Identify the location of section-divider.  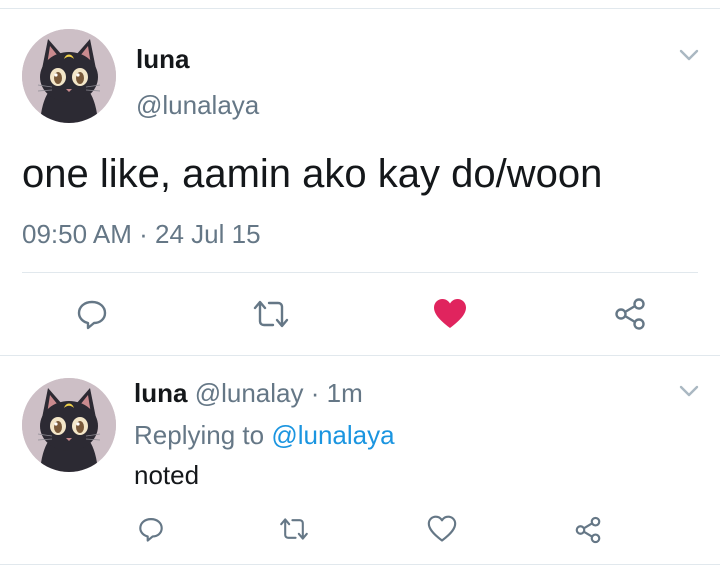
(360, 355).